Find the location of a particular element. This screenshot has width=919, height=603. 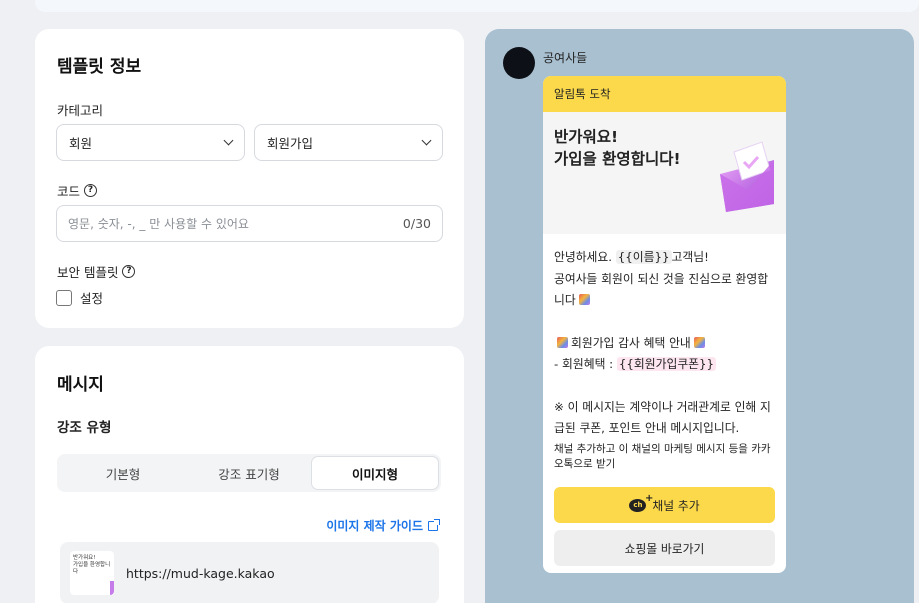

category-sub-value: 회원가입 is located at coordinates (290, 143).